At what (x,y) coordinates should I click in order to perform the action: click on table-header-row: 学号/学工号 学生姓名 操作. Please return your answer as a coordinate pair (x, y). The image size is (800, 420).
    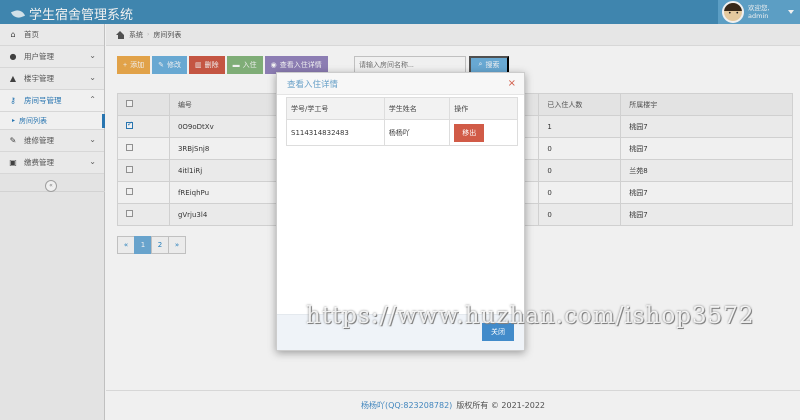
    Looking at the image, I should click on (402, 108).